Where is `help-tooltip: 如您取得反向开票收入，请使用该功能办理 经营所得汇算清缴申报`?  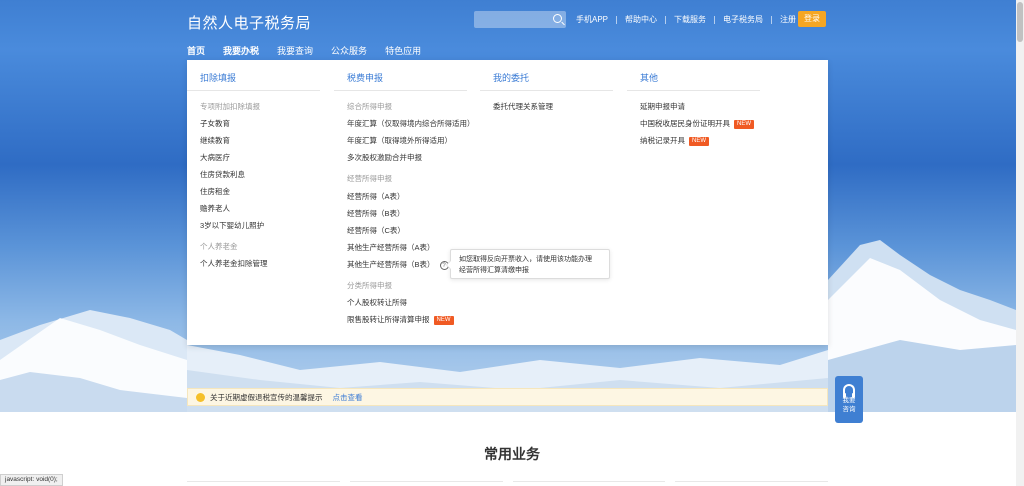 help-tooltip: 如您取得反向开票收入，请使用该功能办理 经营所得汇算清缴申报 is located at coordinates (528, 264).